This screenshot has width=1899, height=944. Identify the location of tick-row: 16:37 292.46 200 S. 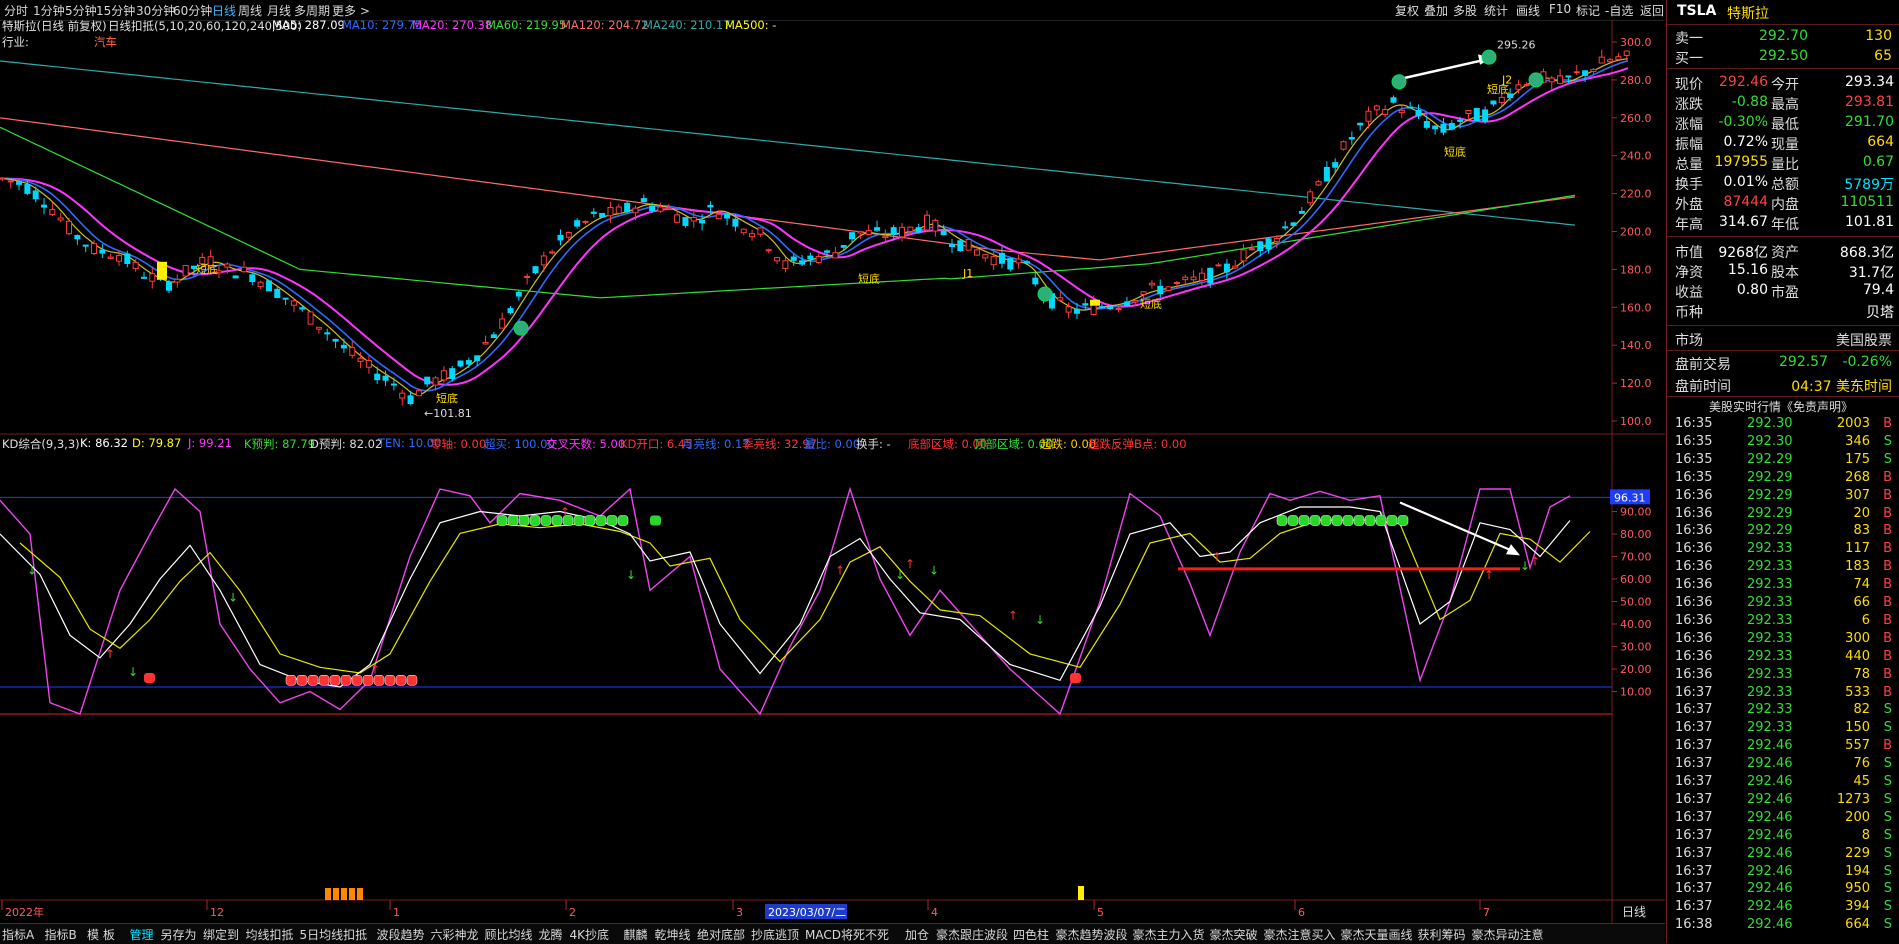
(1783, 817).